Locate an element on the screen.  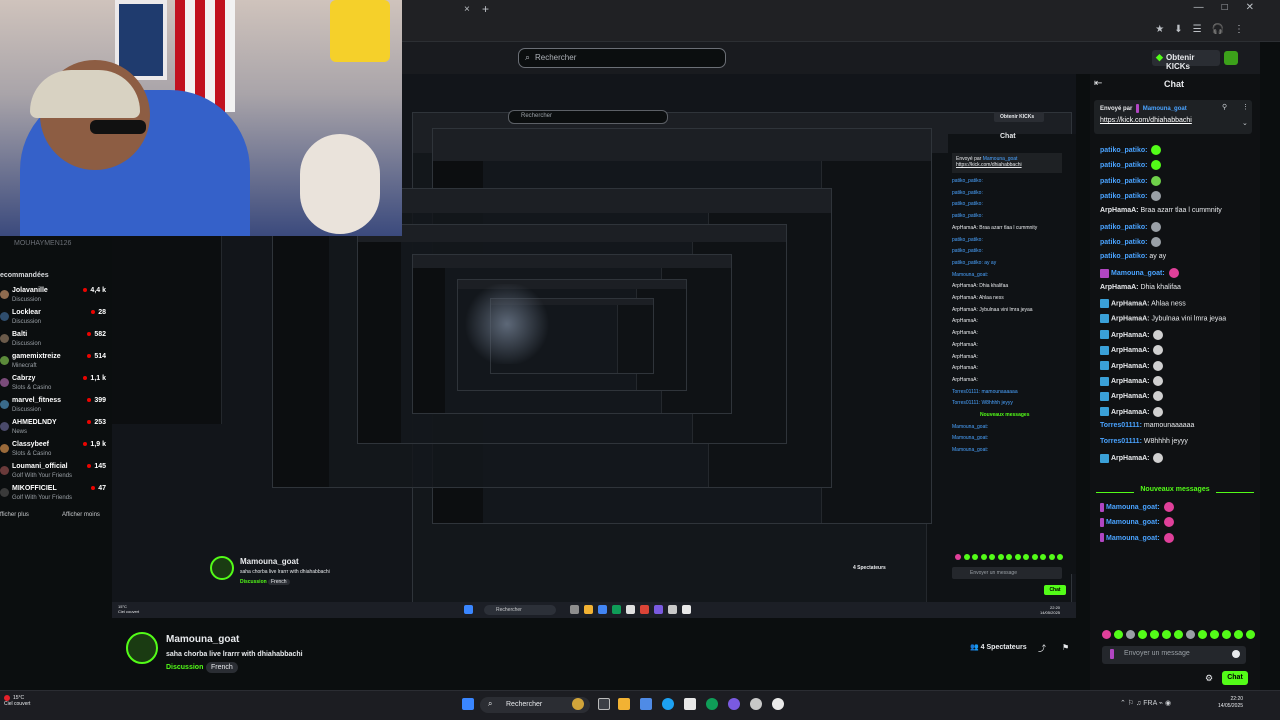
tab-close-icon: × is located at coordinates (467, 9).